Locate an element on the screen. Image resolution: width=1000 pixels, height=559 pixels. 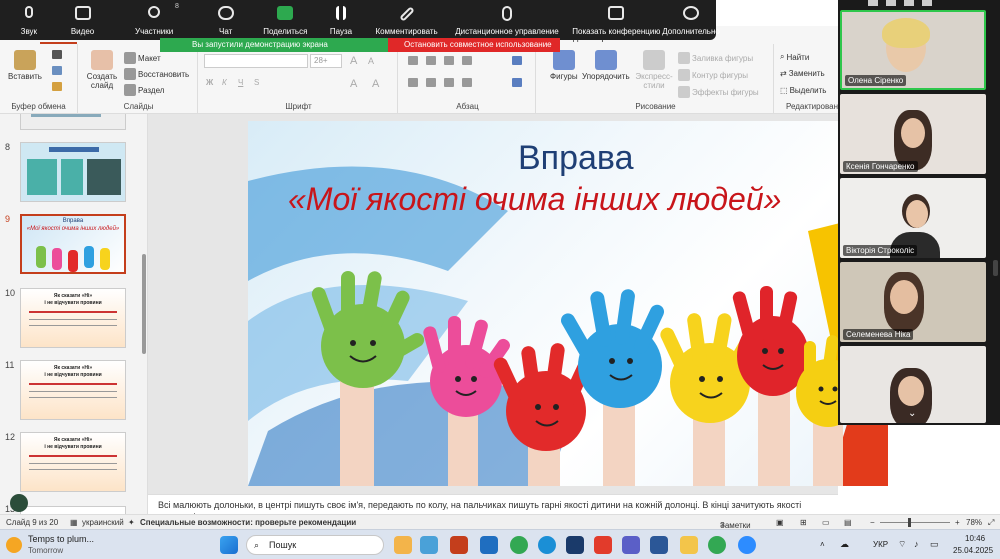
replace-button: ⇄ Заменить is located at coordinates (802, 73).